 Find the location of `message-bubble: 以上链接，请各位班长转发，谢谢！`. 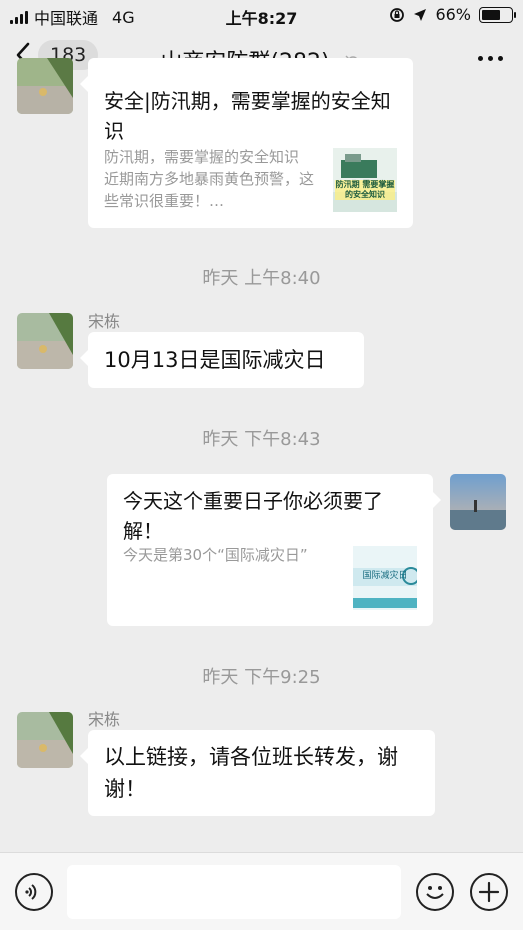

message-bubble: 以上链接，请各位班长转发，谢谢！ is located at coordinates (257, 773).